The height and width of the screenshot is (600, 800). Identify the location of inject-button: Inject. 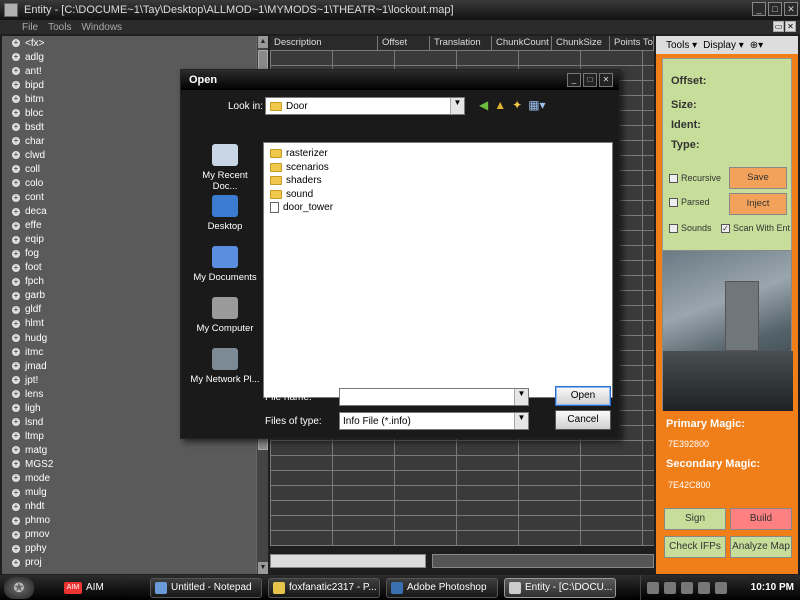
(758, 204).